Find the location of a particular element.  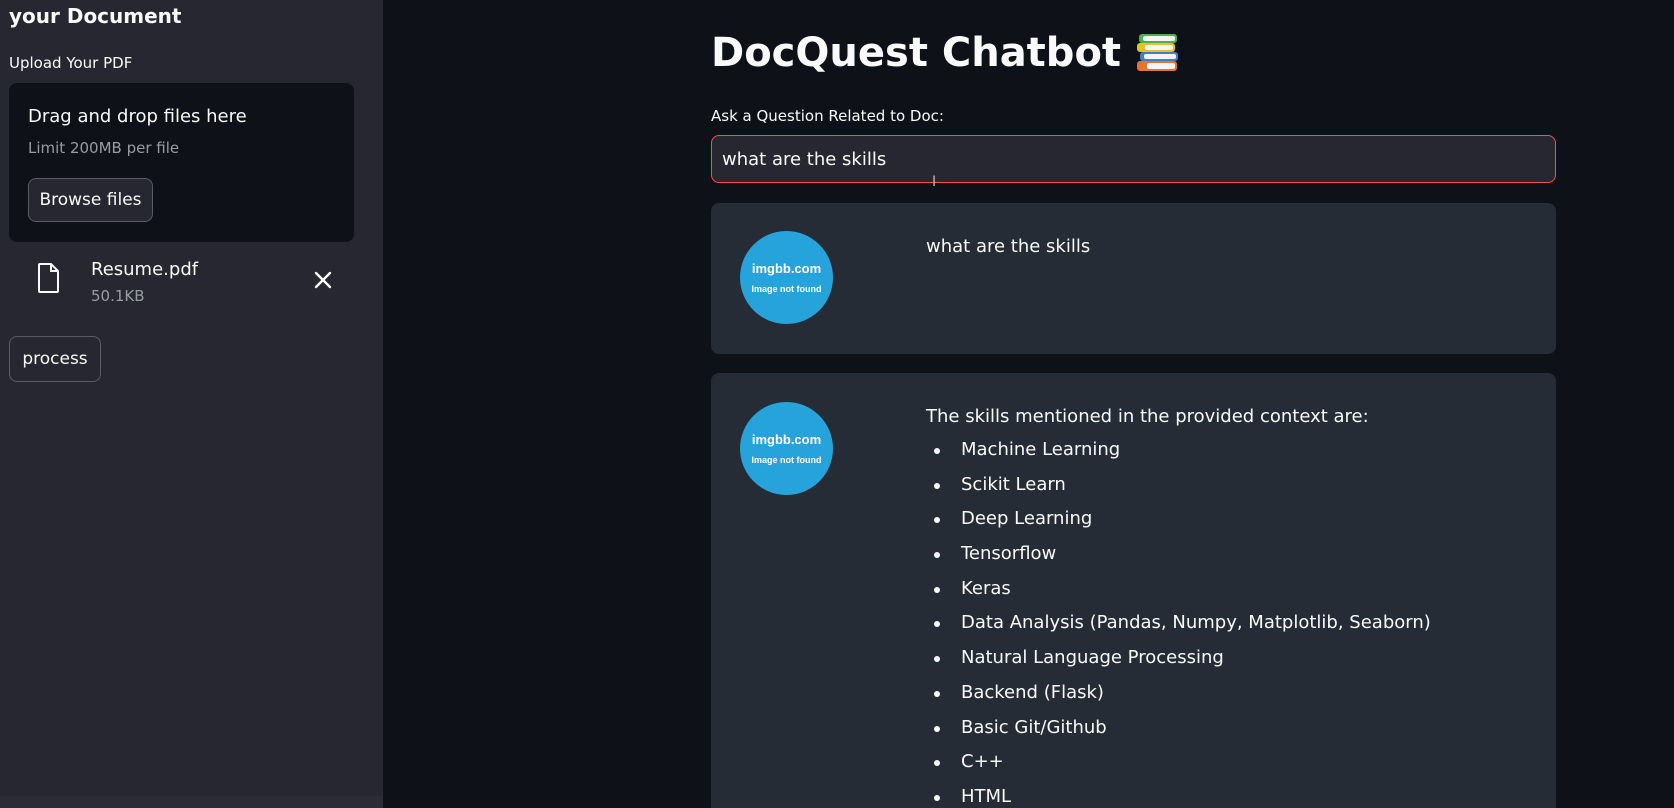

list-item: C++ is located at coordinates (1182, 762).